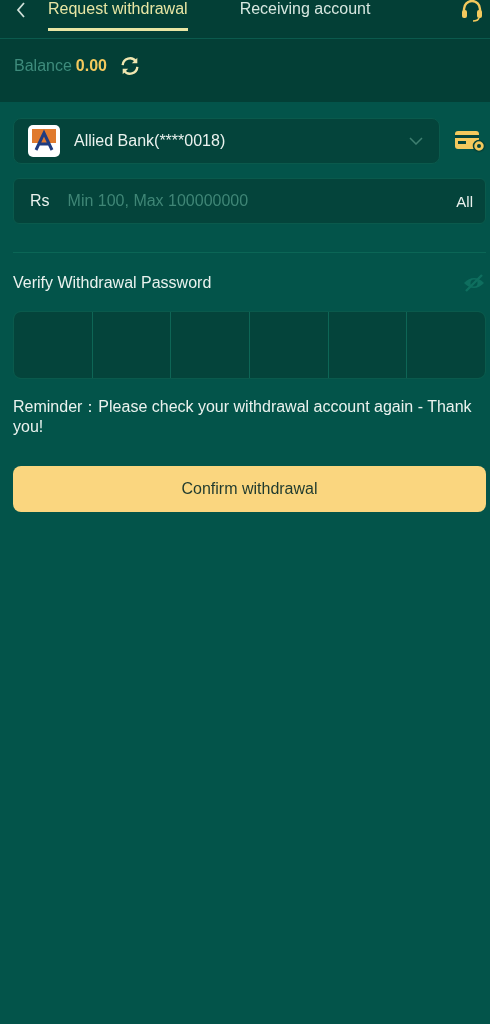 The height and width of the screenshot is (1024, 490). What do you see at coordinates (44, 141) in the screenshot?
I see `bank-logo-icon` at bounding box center [44, 141].